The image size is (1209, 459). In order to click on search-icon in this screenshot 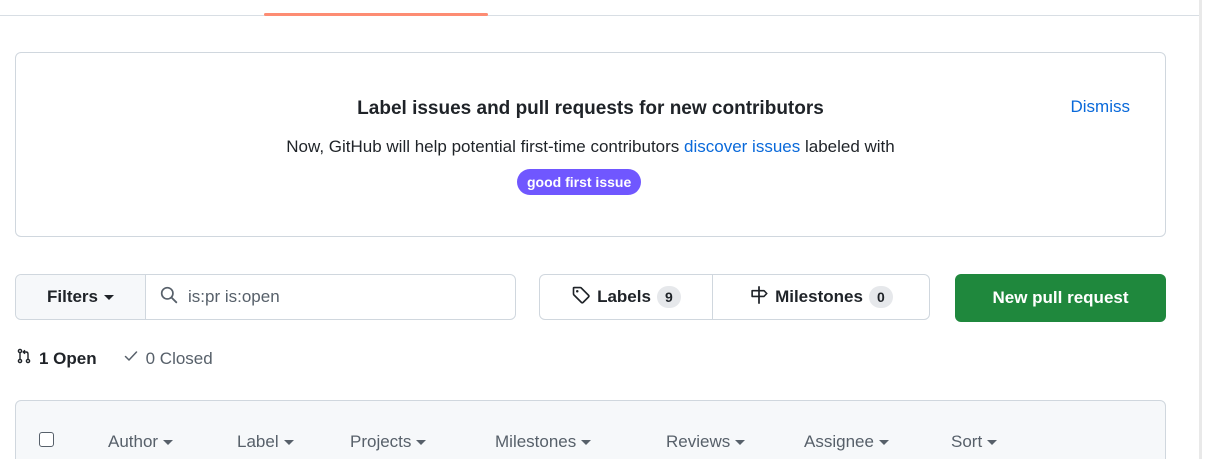, I will do `click(169, 297)`.